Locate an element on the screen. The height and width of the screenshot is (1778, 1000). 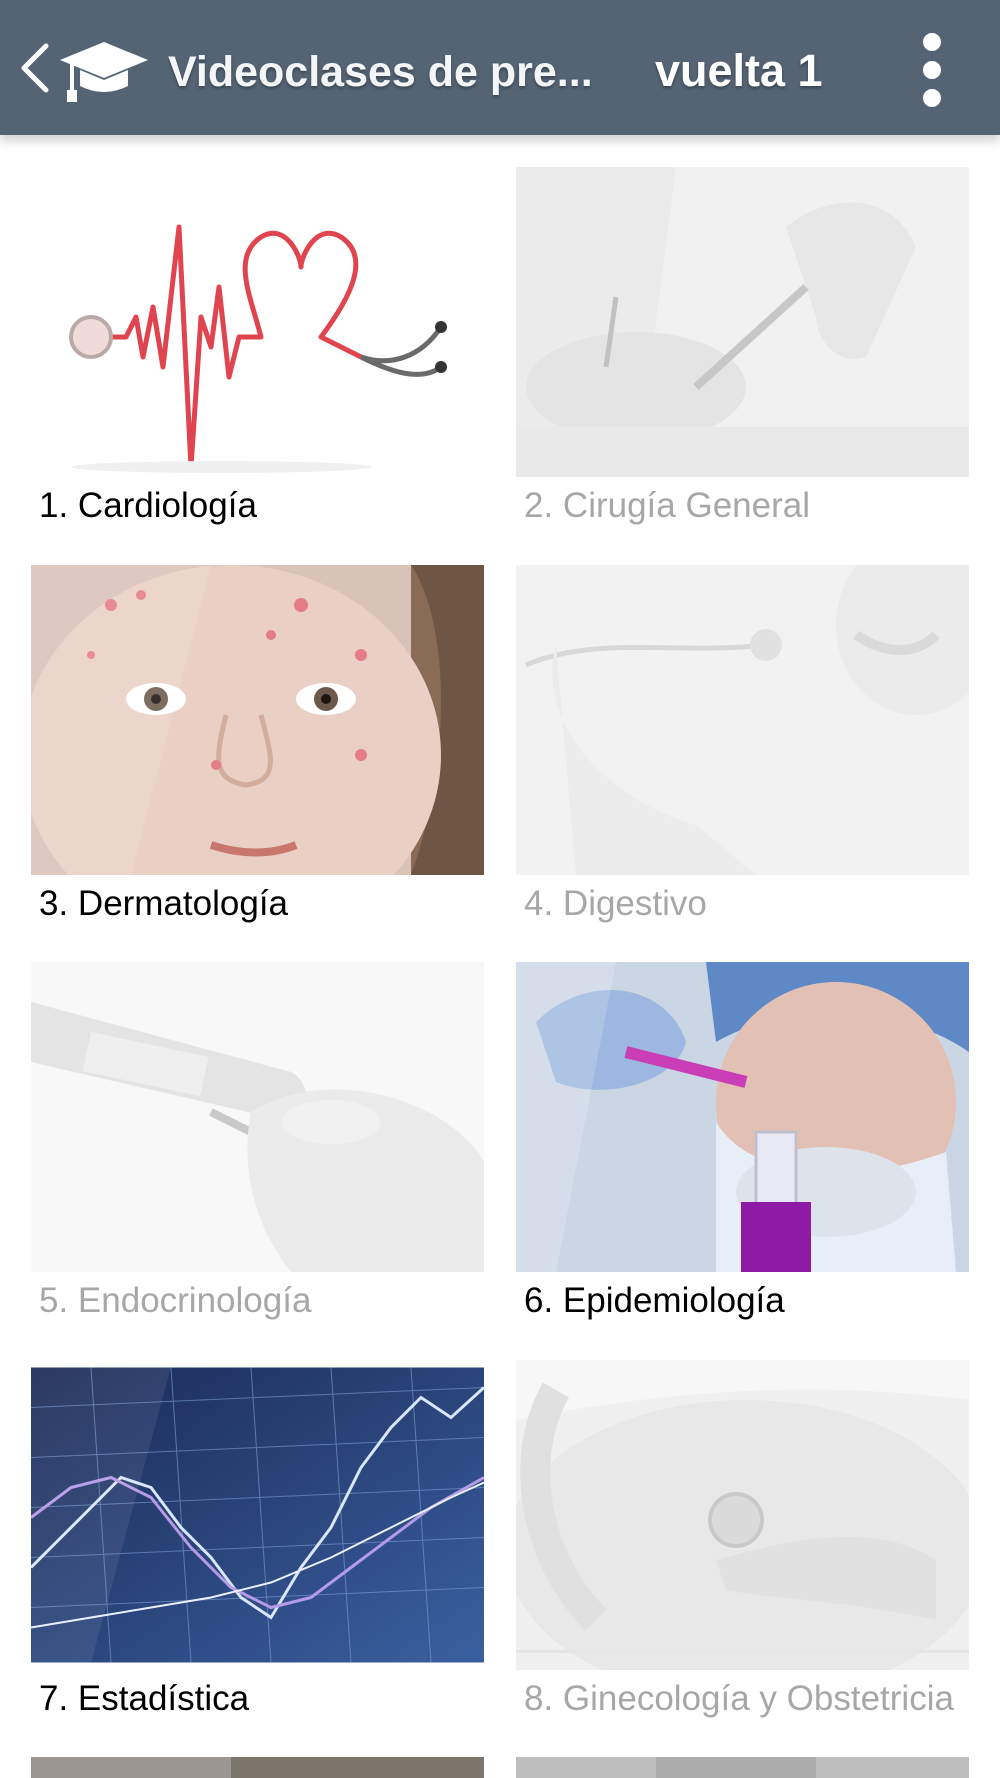
gynecology-image is located at coordinates (742, 1515).